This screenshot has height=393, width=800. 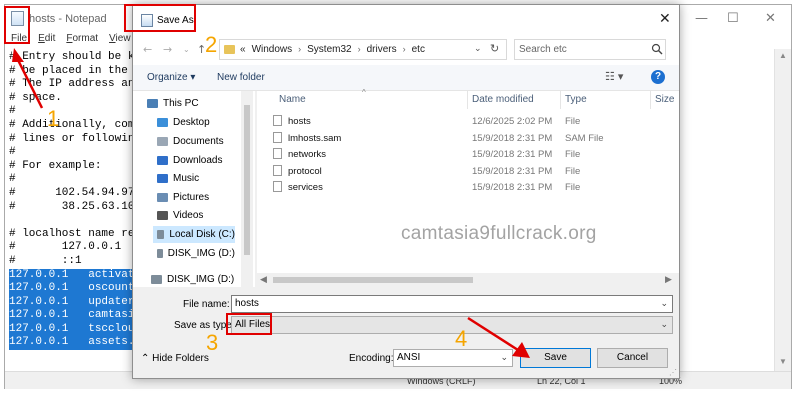 What do you see at coordinates (452, 325) in the screenshot?
I see `save-as-type-select: All Files ⌄` at bounding box center [452, 325].